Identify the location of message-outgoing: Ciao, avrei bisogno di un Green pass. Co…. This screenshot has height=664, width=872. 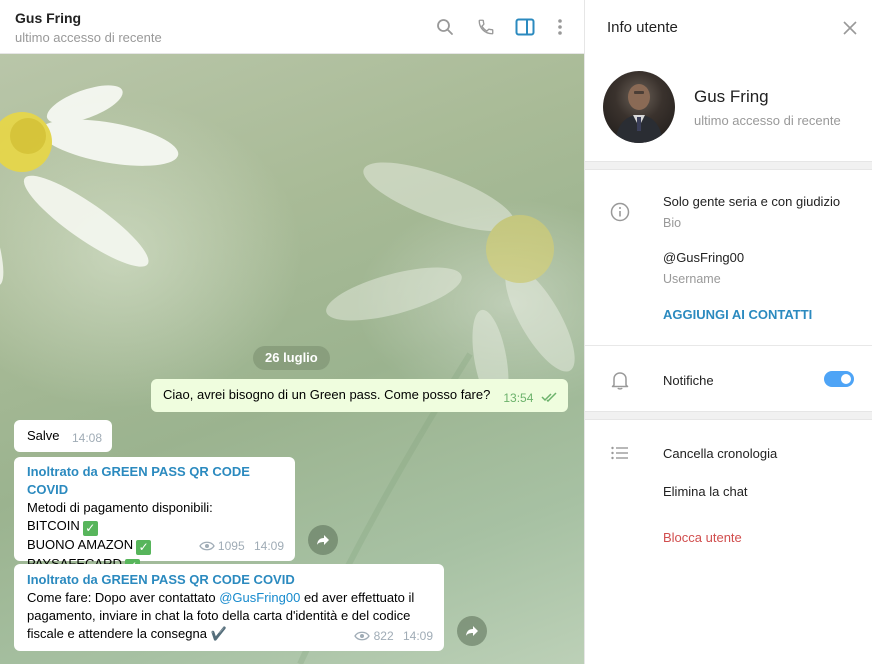
(359, 395).